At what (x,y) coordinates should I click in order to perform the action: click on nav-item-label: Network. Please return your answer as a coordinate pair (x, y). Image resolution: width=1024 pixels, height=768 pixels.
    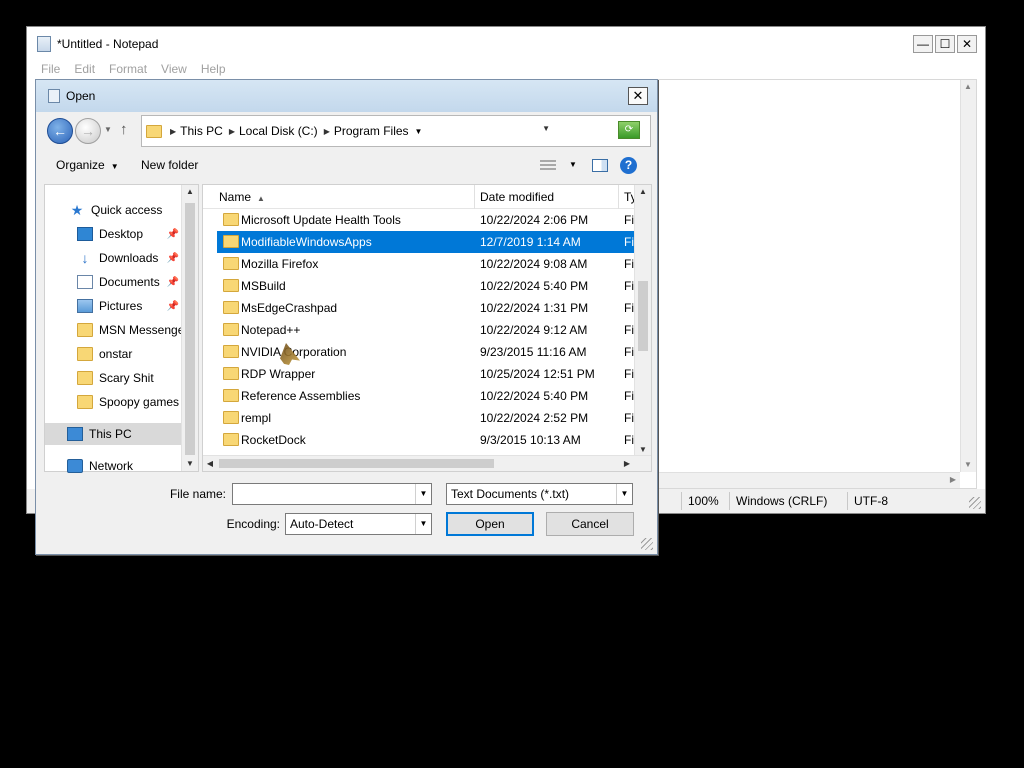
    Looking at the image, I should click on (111, 466).